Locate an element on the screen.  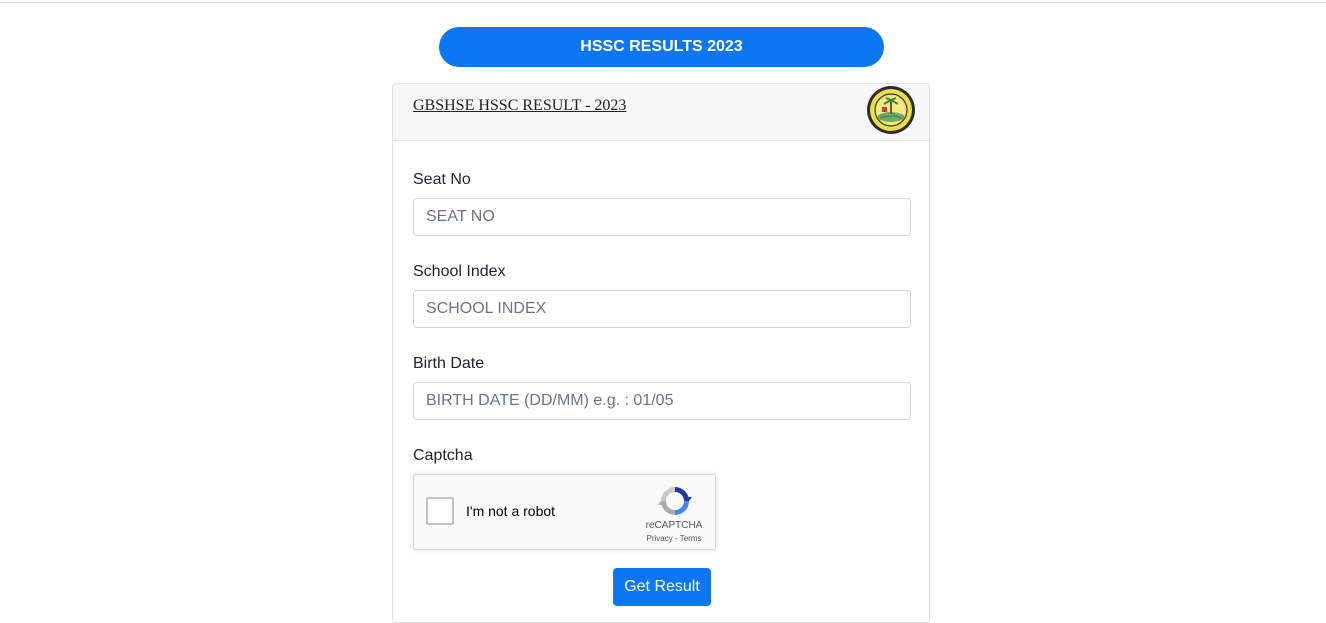
recaptcha-logo-icon is located at coordinates (675, 501).